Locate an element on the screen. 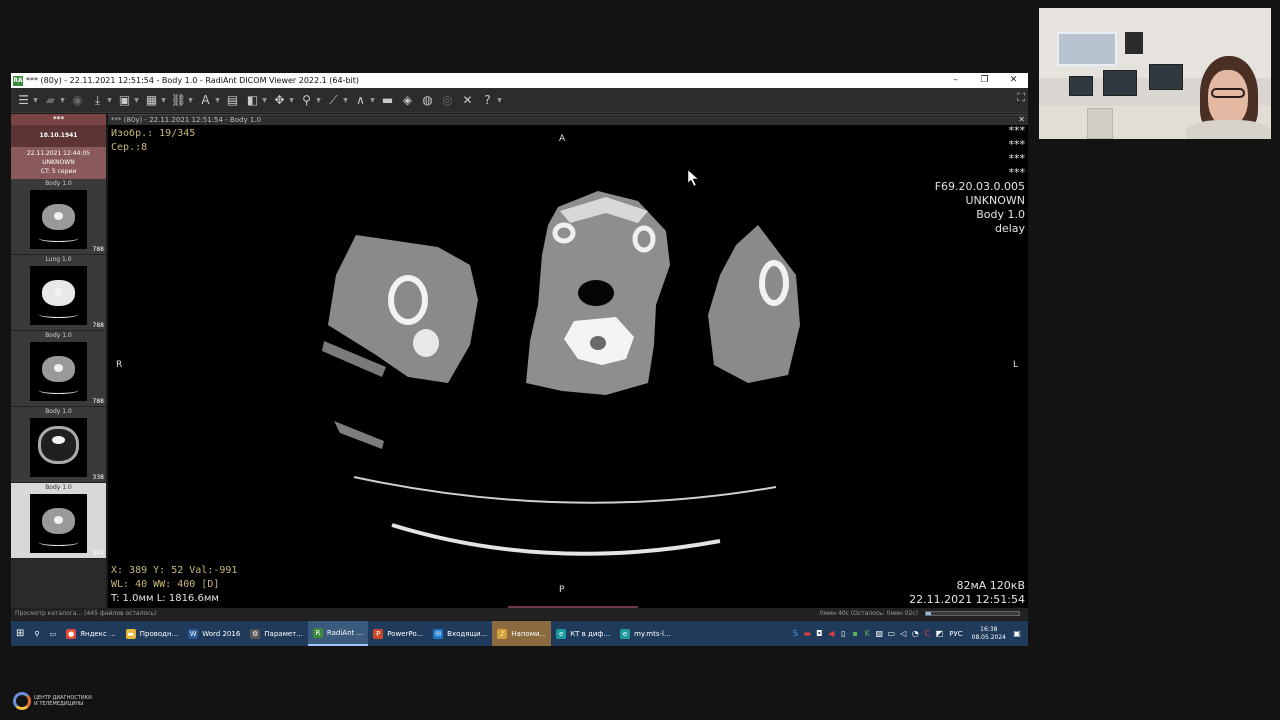 The width and height of the screenshot is (1280, 720). settings-gear-icon: ⚙ is located at coordinates (255, 633).